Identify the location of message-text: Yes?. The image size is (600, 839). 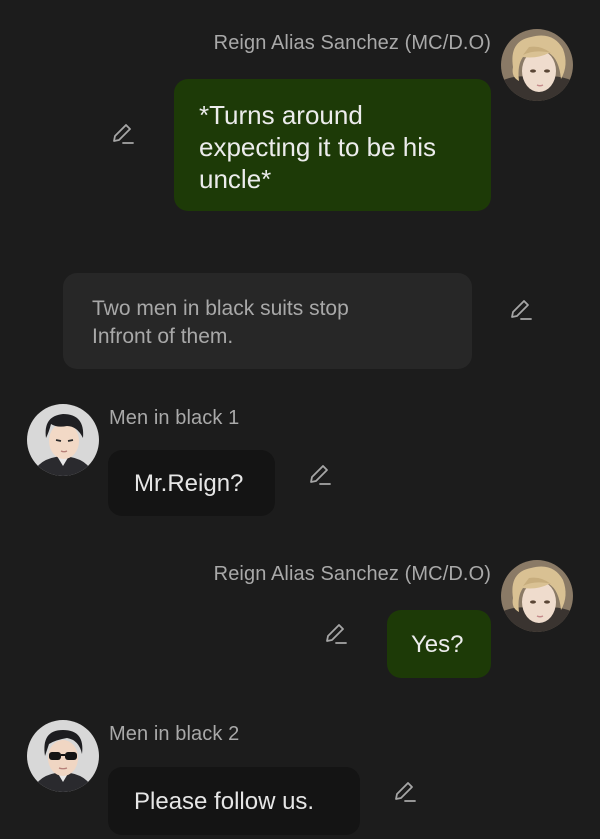
(437, 644).